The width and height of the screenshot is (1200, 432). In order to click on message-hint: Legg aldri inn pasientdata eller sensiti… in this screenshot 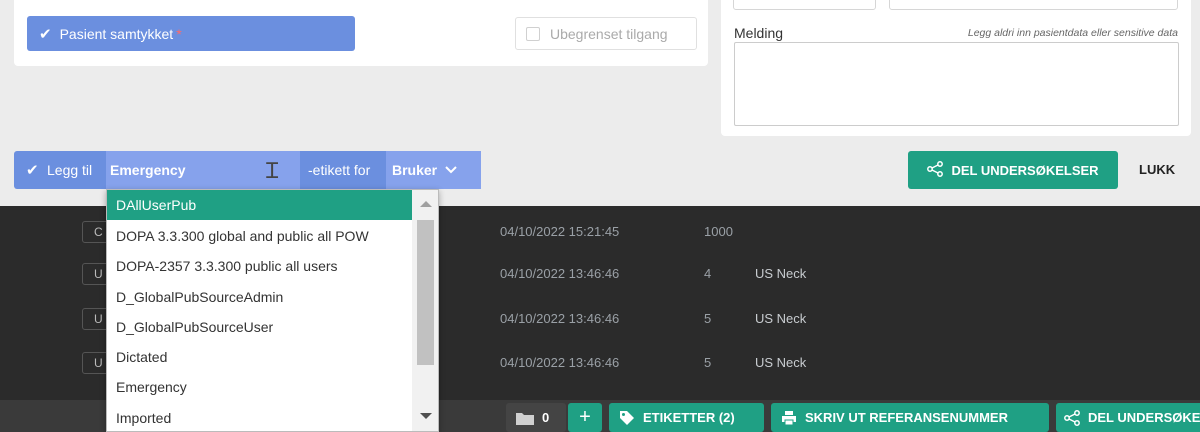, I will do `click(1072, 33)`.